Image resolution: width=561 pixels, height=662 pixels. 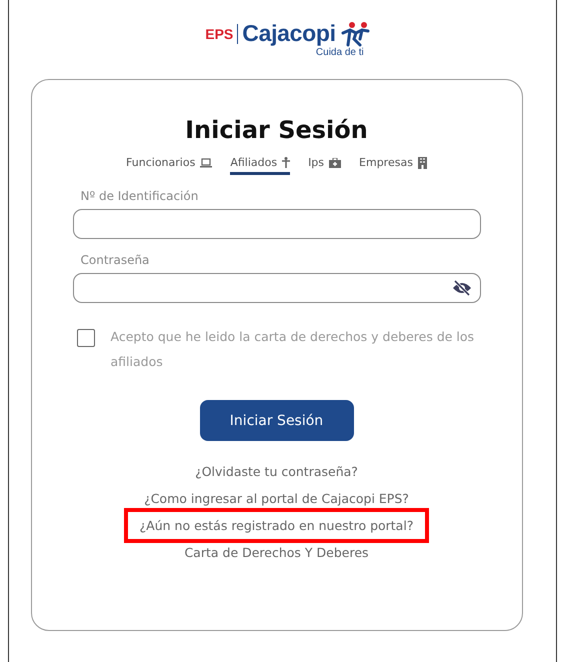 I want to click on logo-prefix: EPS, so click(x=219, y=34).